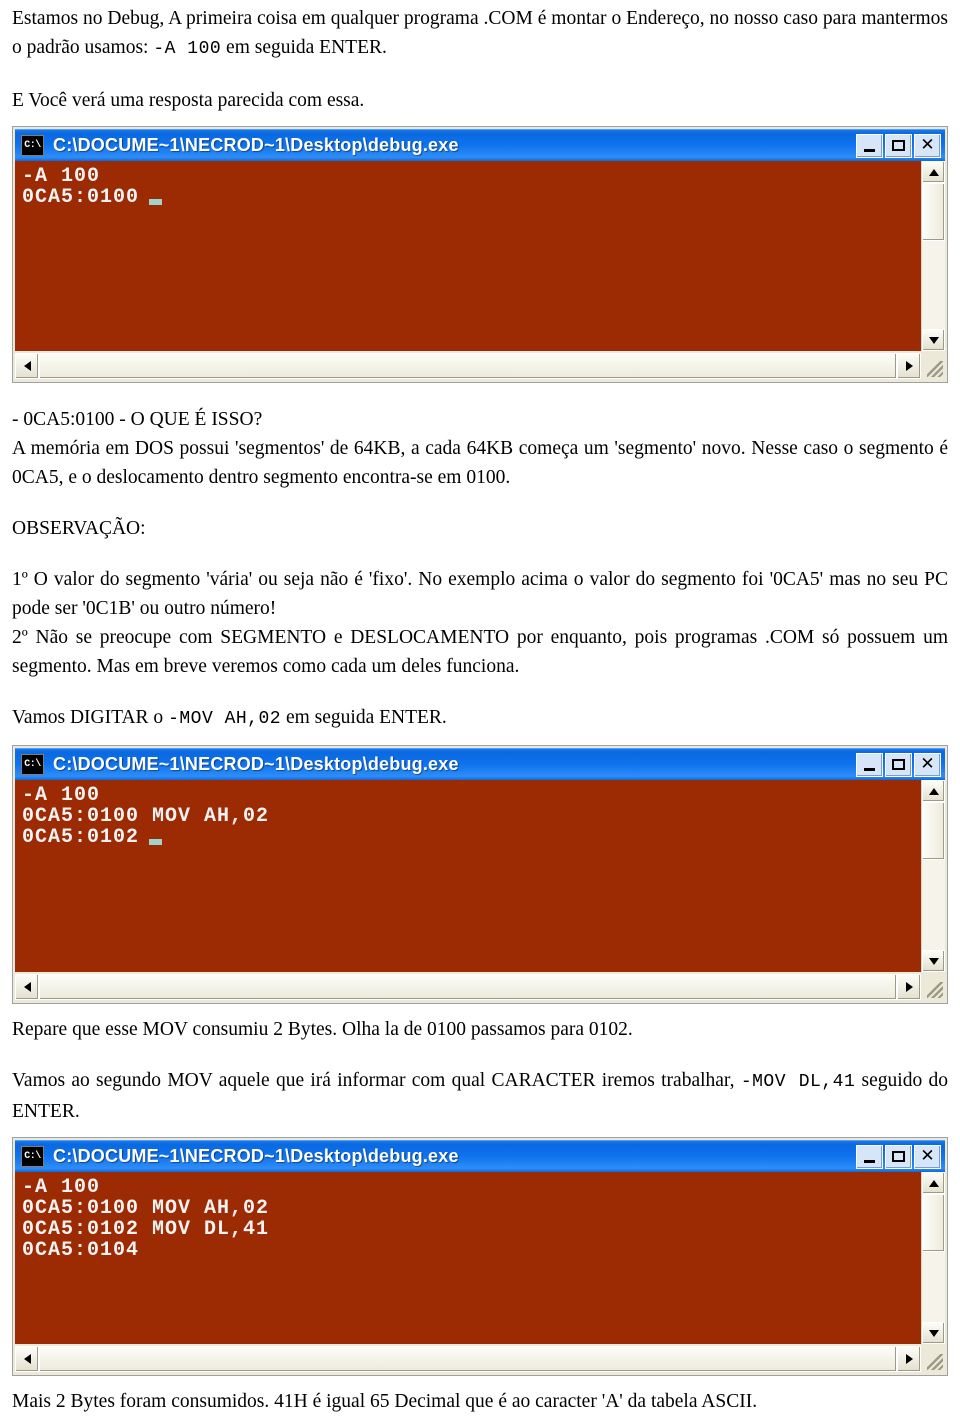  I want to click on inline-code-mov-ah-02: -MOV AH,02, so click(225, 719).